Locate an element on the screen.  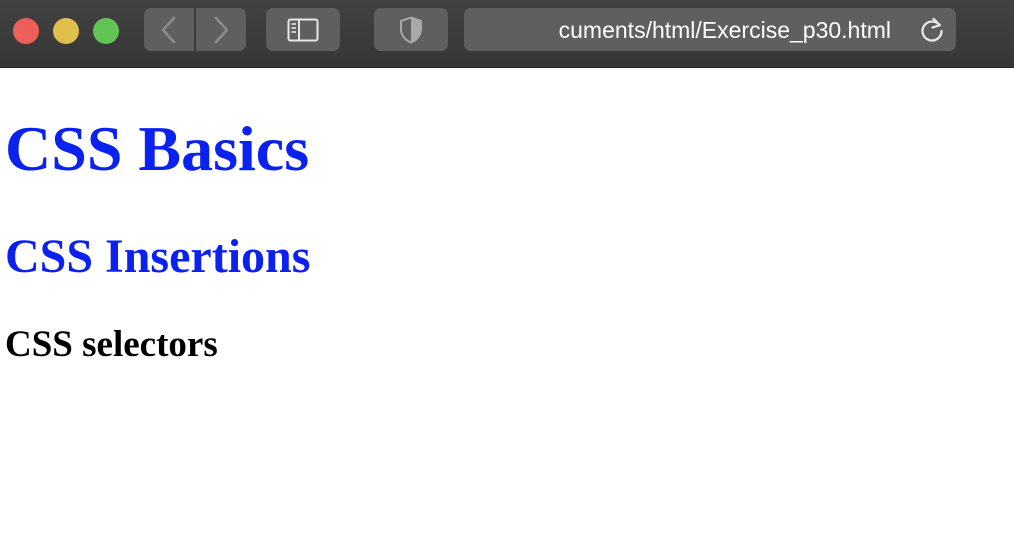
forward-button is located at coordinates (221, 29).